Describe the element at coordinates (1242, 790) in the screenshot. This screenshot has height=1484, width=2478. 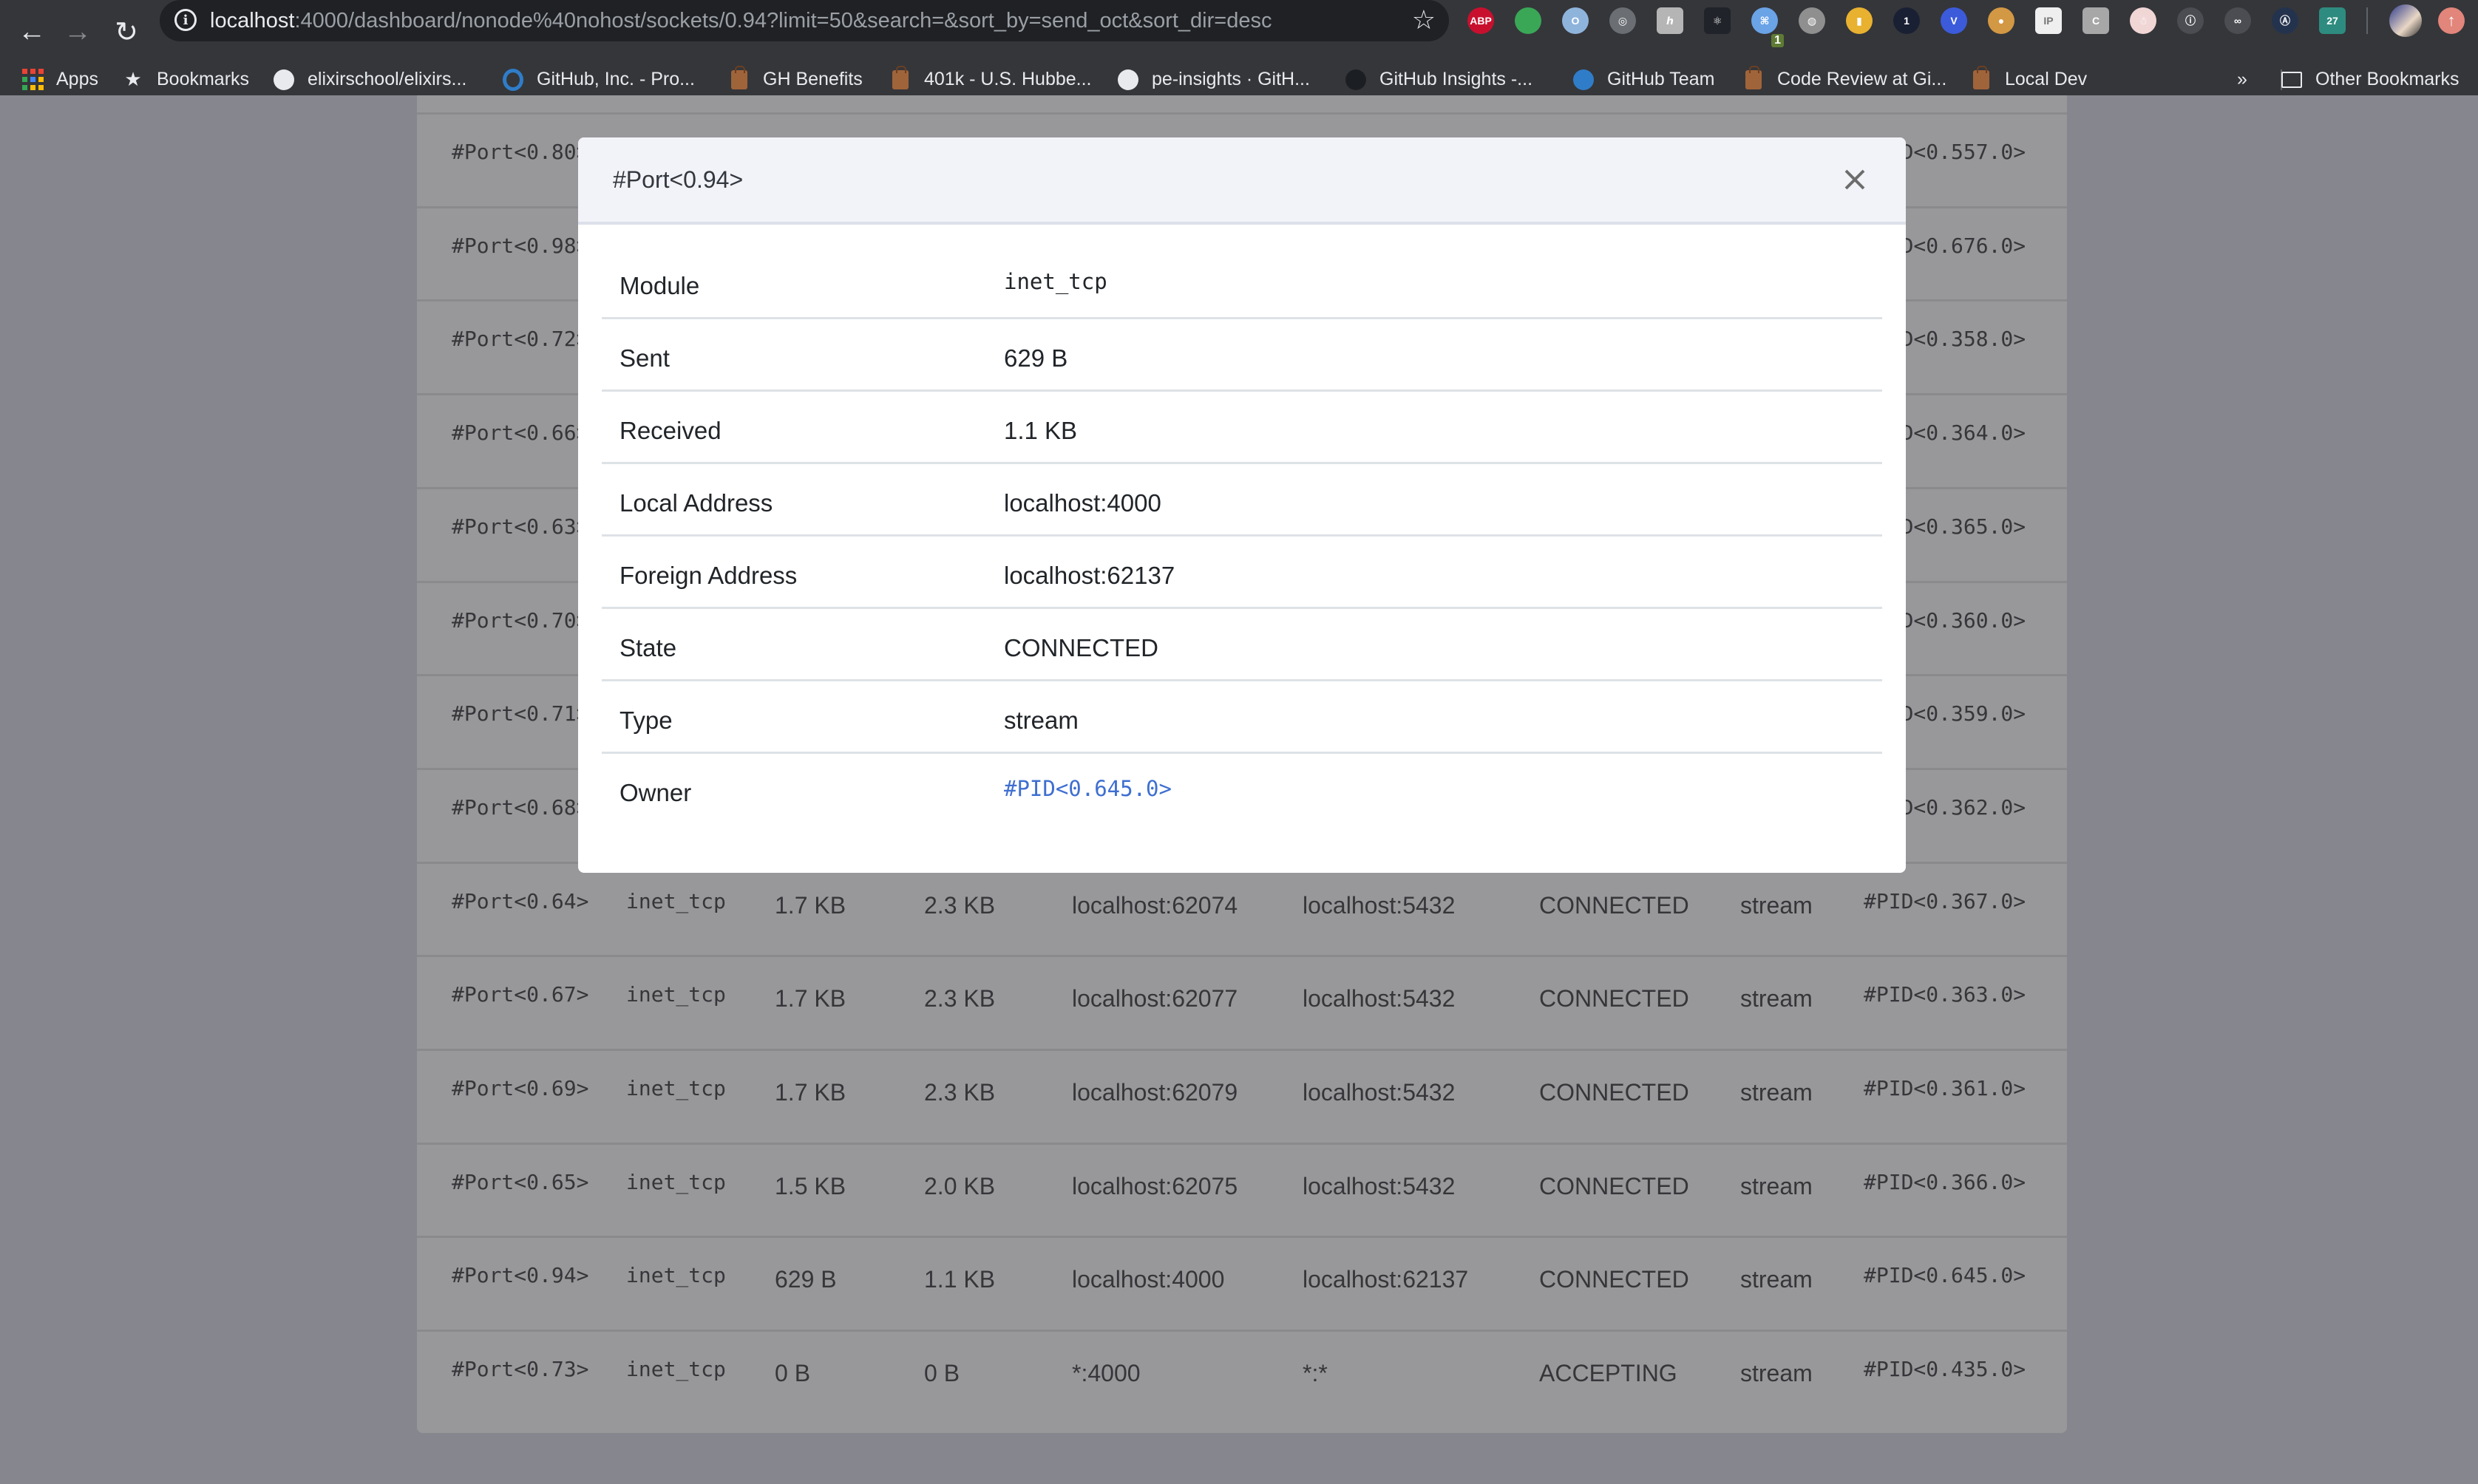
I see `detail-row-owner: Owner #PID<0.645.0>` at that location.